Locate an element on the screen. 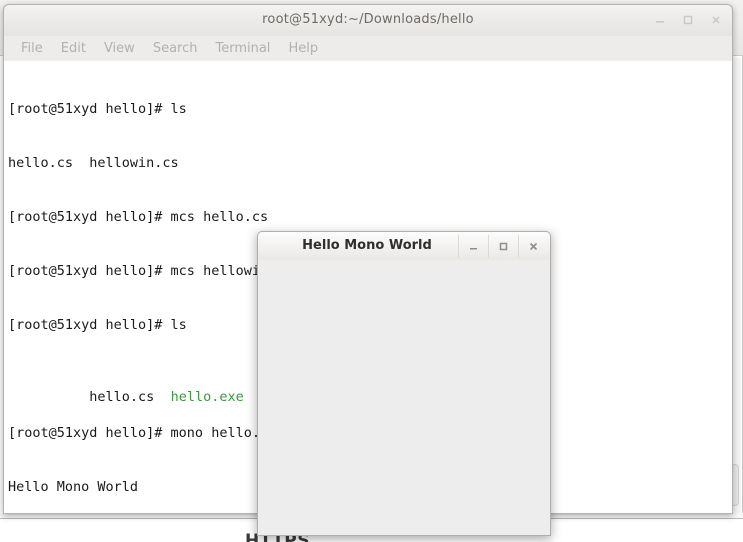 Image resolution: width=743 pixels, height=542 pixels. menu-item-edit: Edit is located at coordinates (73, 48).